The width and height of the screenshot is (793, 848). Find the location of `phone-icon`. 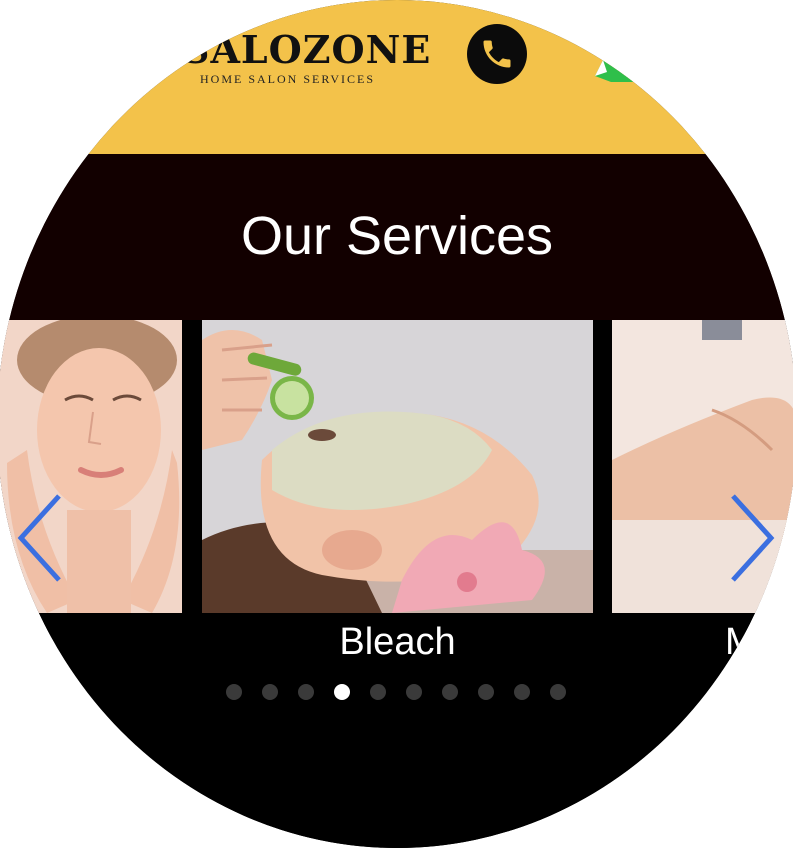

phone-icon is located at coordinates (497, 54).